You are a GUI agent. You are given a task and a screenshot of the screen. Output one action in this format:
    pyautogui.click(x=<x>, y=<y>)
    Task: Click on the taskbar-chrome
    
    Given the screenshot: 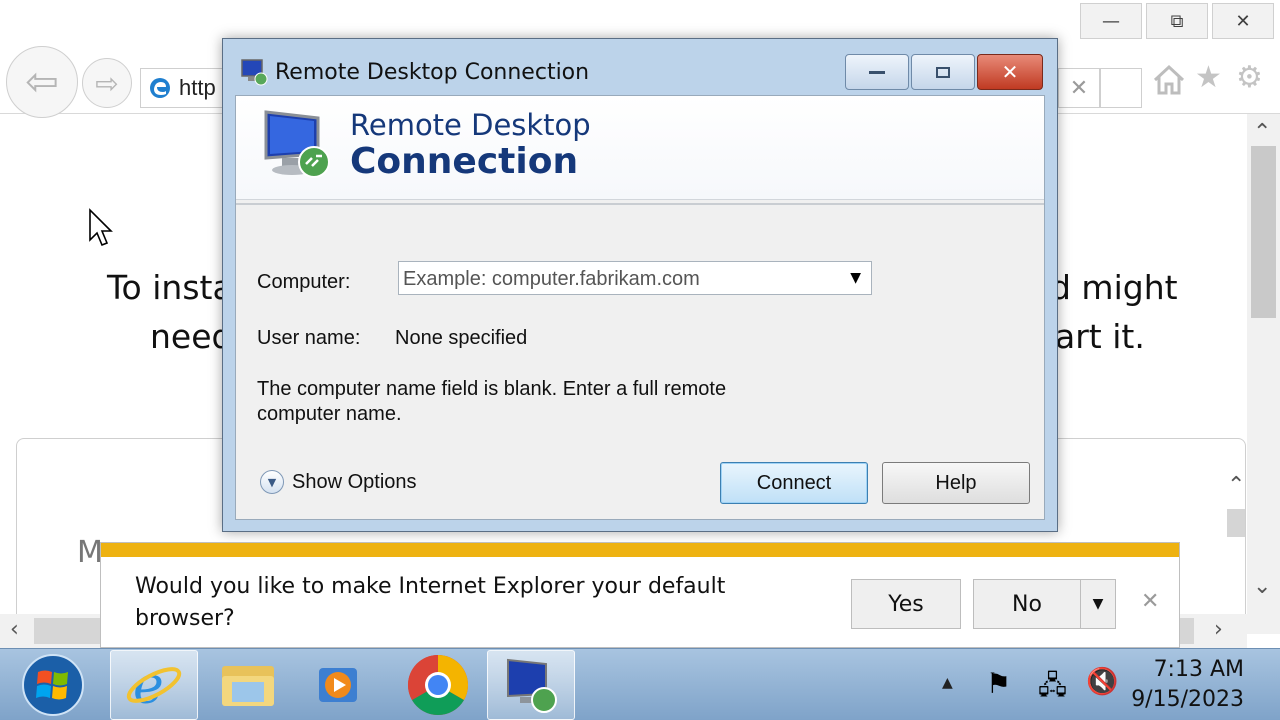 What is the action you would take?
    pyautogui.click(x=438, y=685)
    